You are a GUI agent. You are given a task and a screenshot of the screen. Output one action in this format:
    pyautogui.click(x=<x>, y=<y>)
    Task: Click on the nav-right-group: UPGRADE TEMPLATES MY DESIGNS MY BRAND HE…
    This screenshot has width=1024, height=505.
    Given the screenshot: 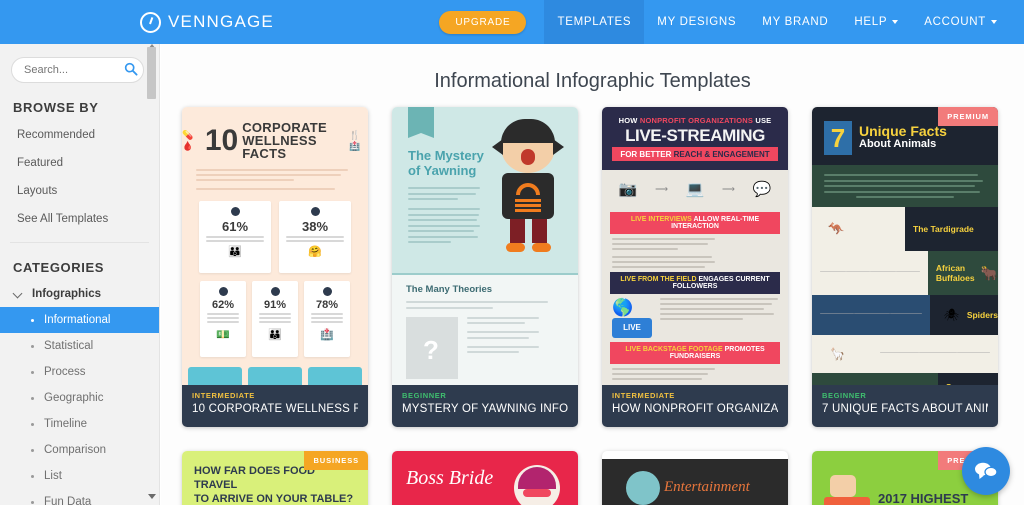 What is the action you would take?
    pyautogui.click(x=731, y=22)
    